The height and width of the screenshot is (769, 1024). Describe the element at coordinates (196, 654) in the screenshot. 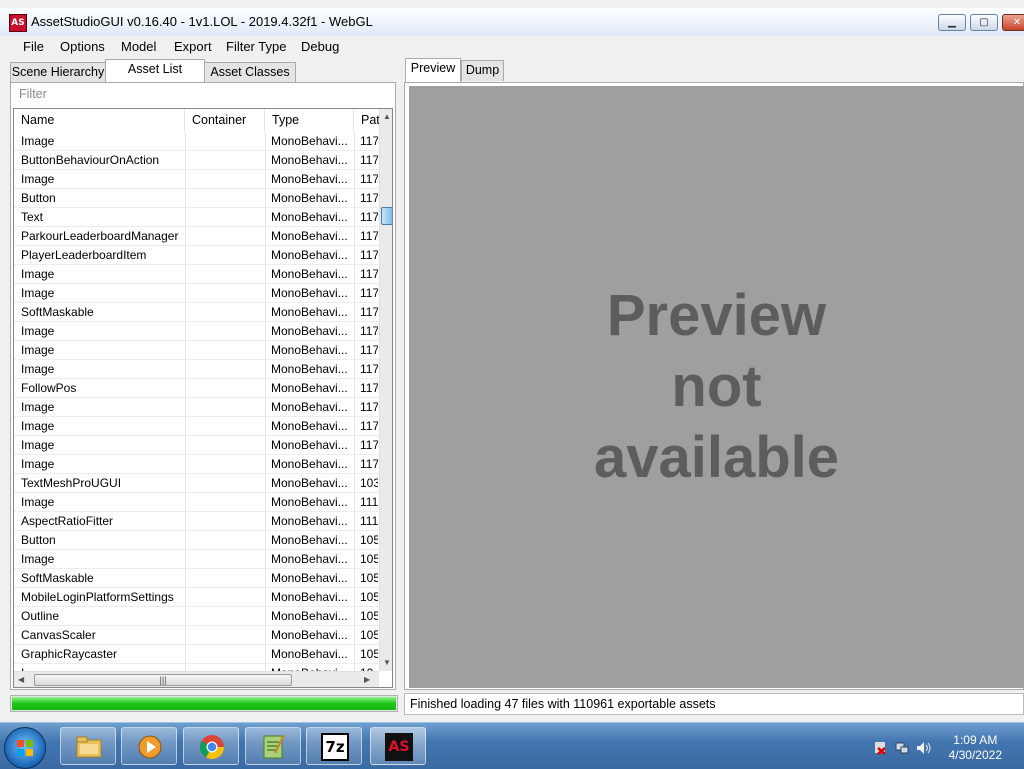

I see `table-row: GraphicRaycaster MonoBehavi... 105` at that location.